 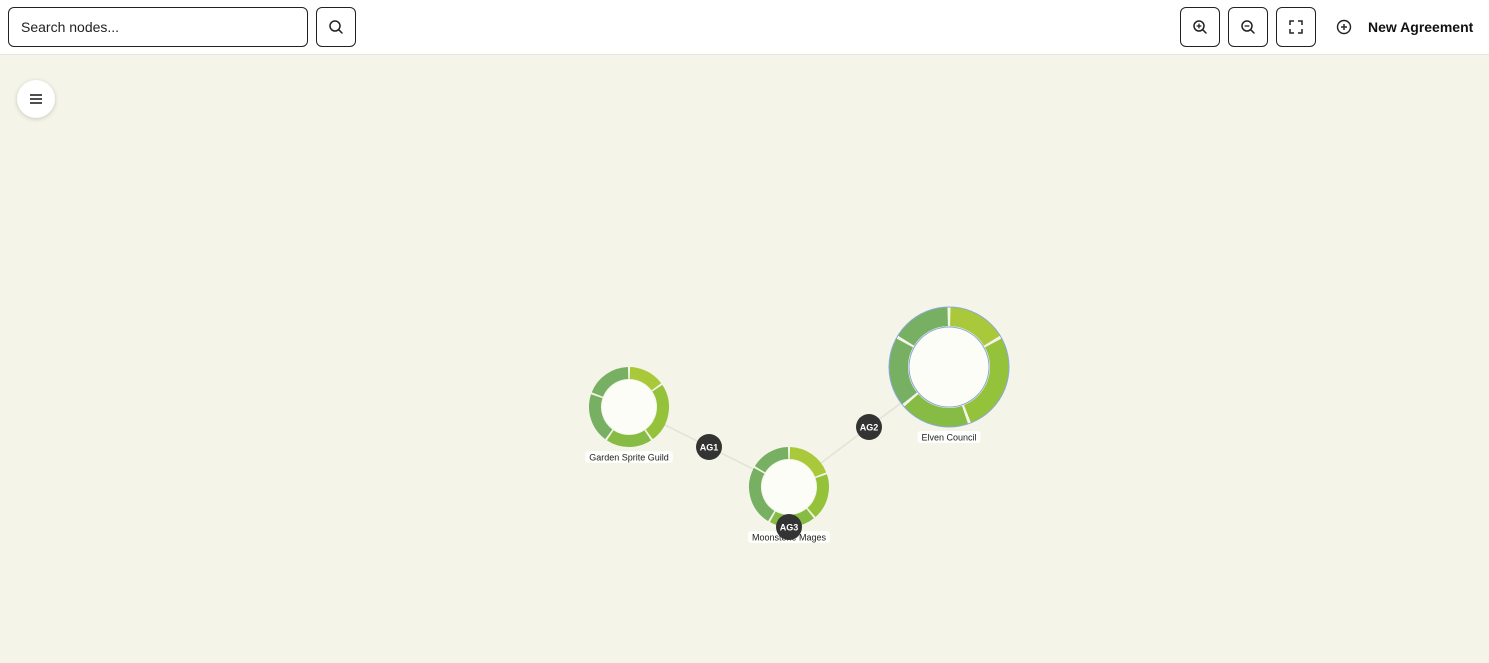 I want to click on search-icon, so click(x=336, y=27).